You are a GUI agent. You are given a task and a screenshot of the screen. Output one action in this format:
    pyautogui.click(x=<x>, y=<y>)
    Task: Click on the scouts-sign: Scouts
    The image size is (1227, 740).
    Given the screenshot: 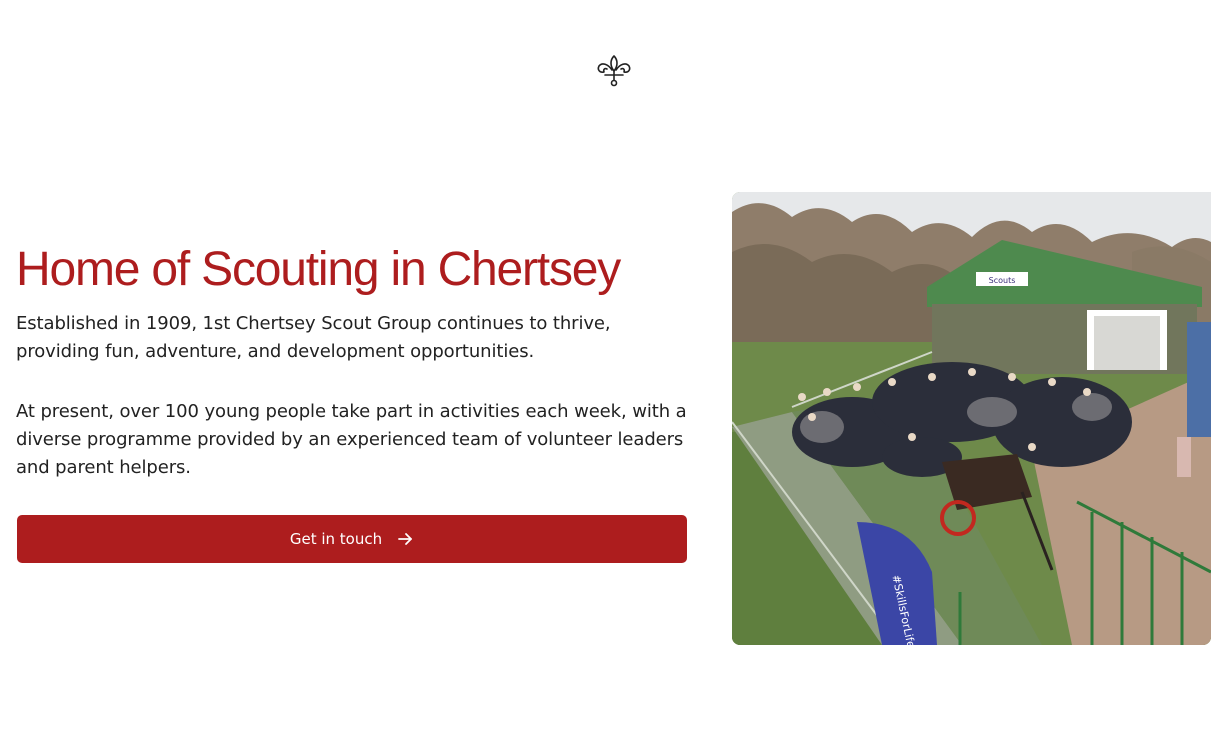 What is the action you would take?
    pyautogui.click(x=1002, y=280)
    